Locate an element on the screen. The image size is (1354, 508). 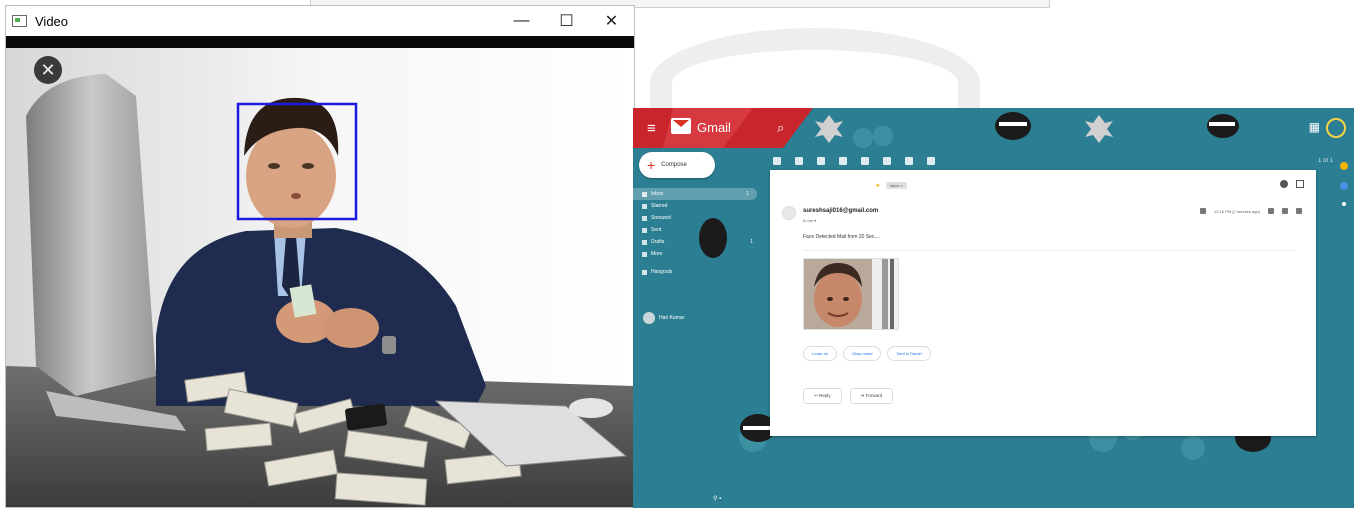
delete-icon is located at coordinates (843, 161).